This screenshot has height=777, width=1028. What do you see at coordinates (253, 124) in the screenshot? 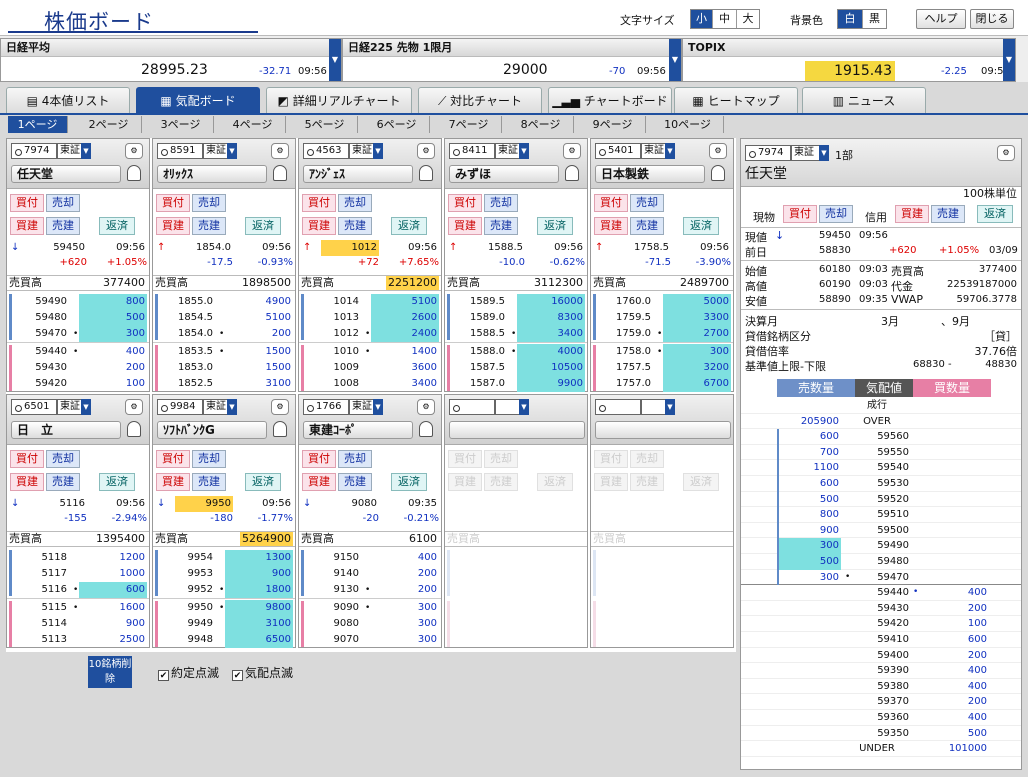
I see `page-4: 4ページ` at bounding box center [253, 124].